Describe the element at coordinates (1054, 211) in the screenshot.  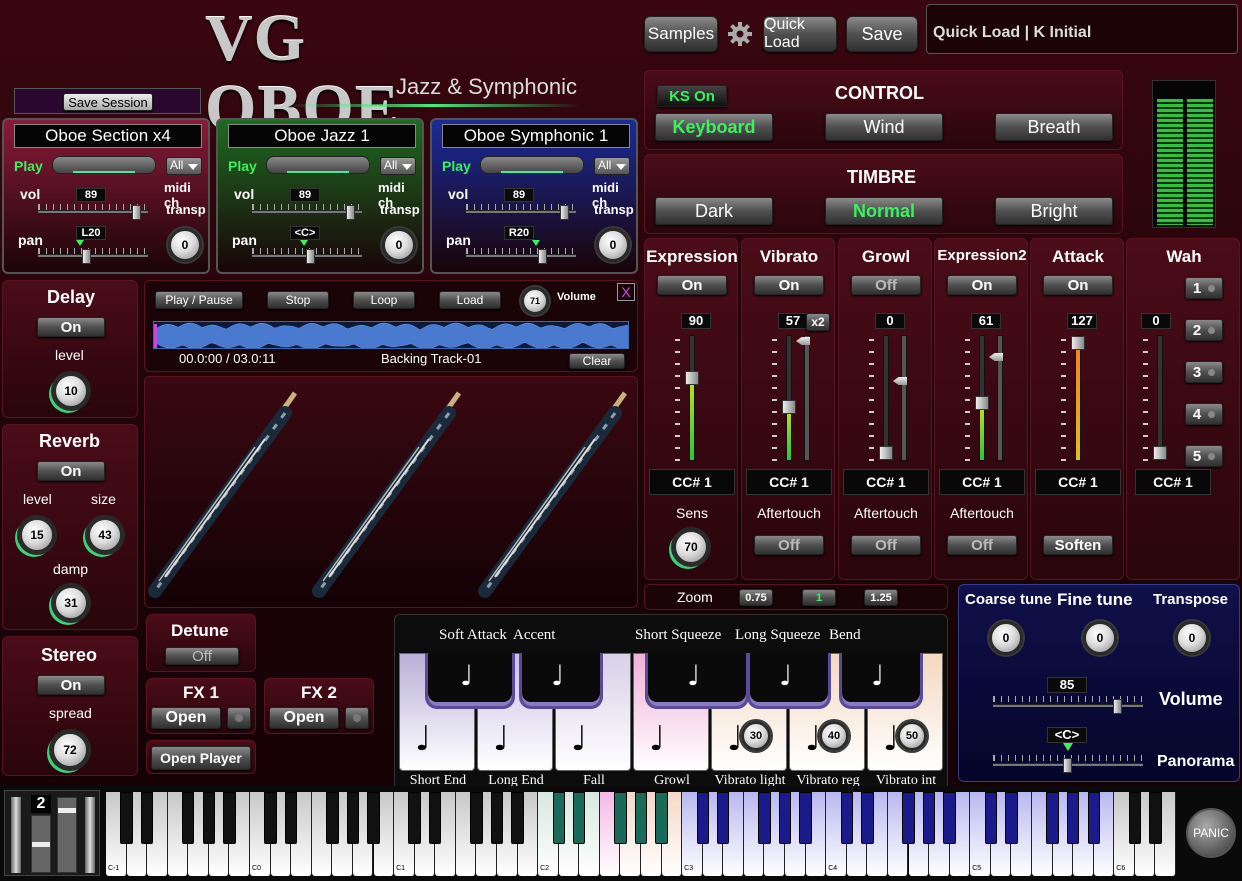
I see `timbre-bright-button: Bright` at that location.